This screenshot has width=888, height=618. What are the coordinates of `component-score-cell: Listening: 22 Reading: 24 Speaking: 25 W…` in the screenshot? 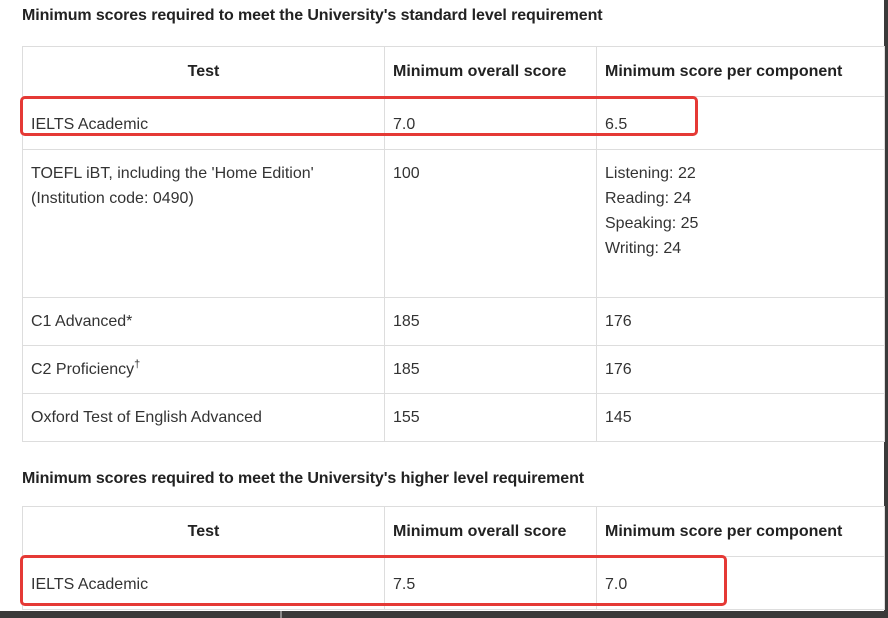 It's located at (740, 223).